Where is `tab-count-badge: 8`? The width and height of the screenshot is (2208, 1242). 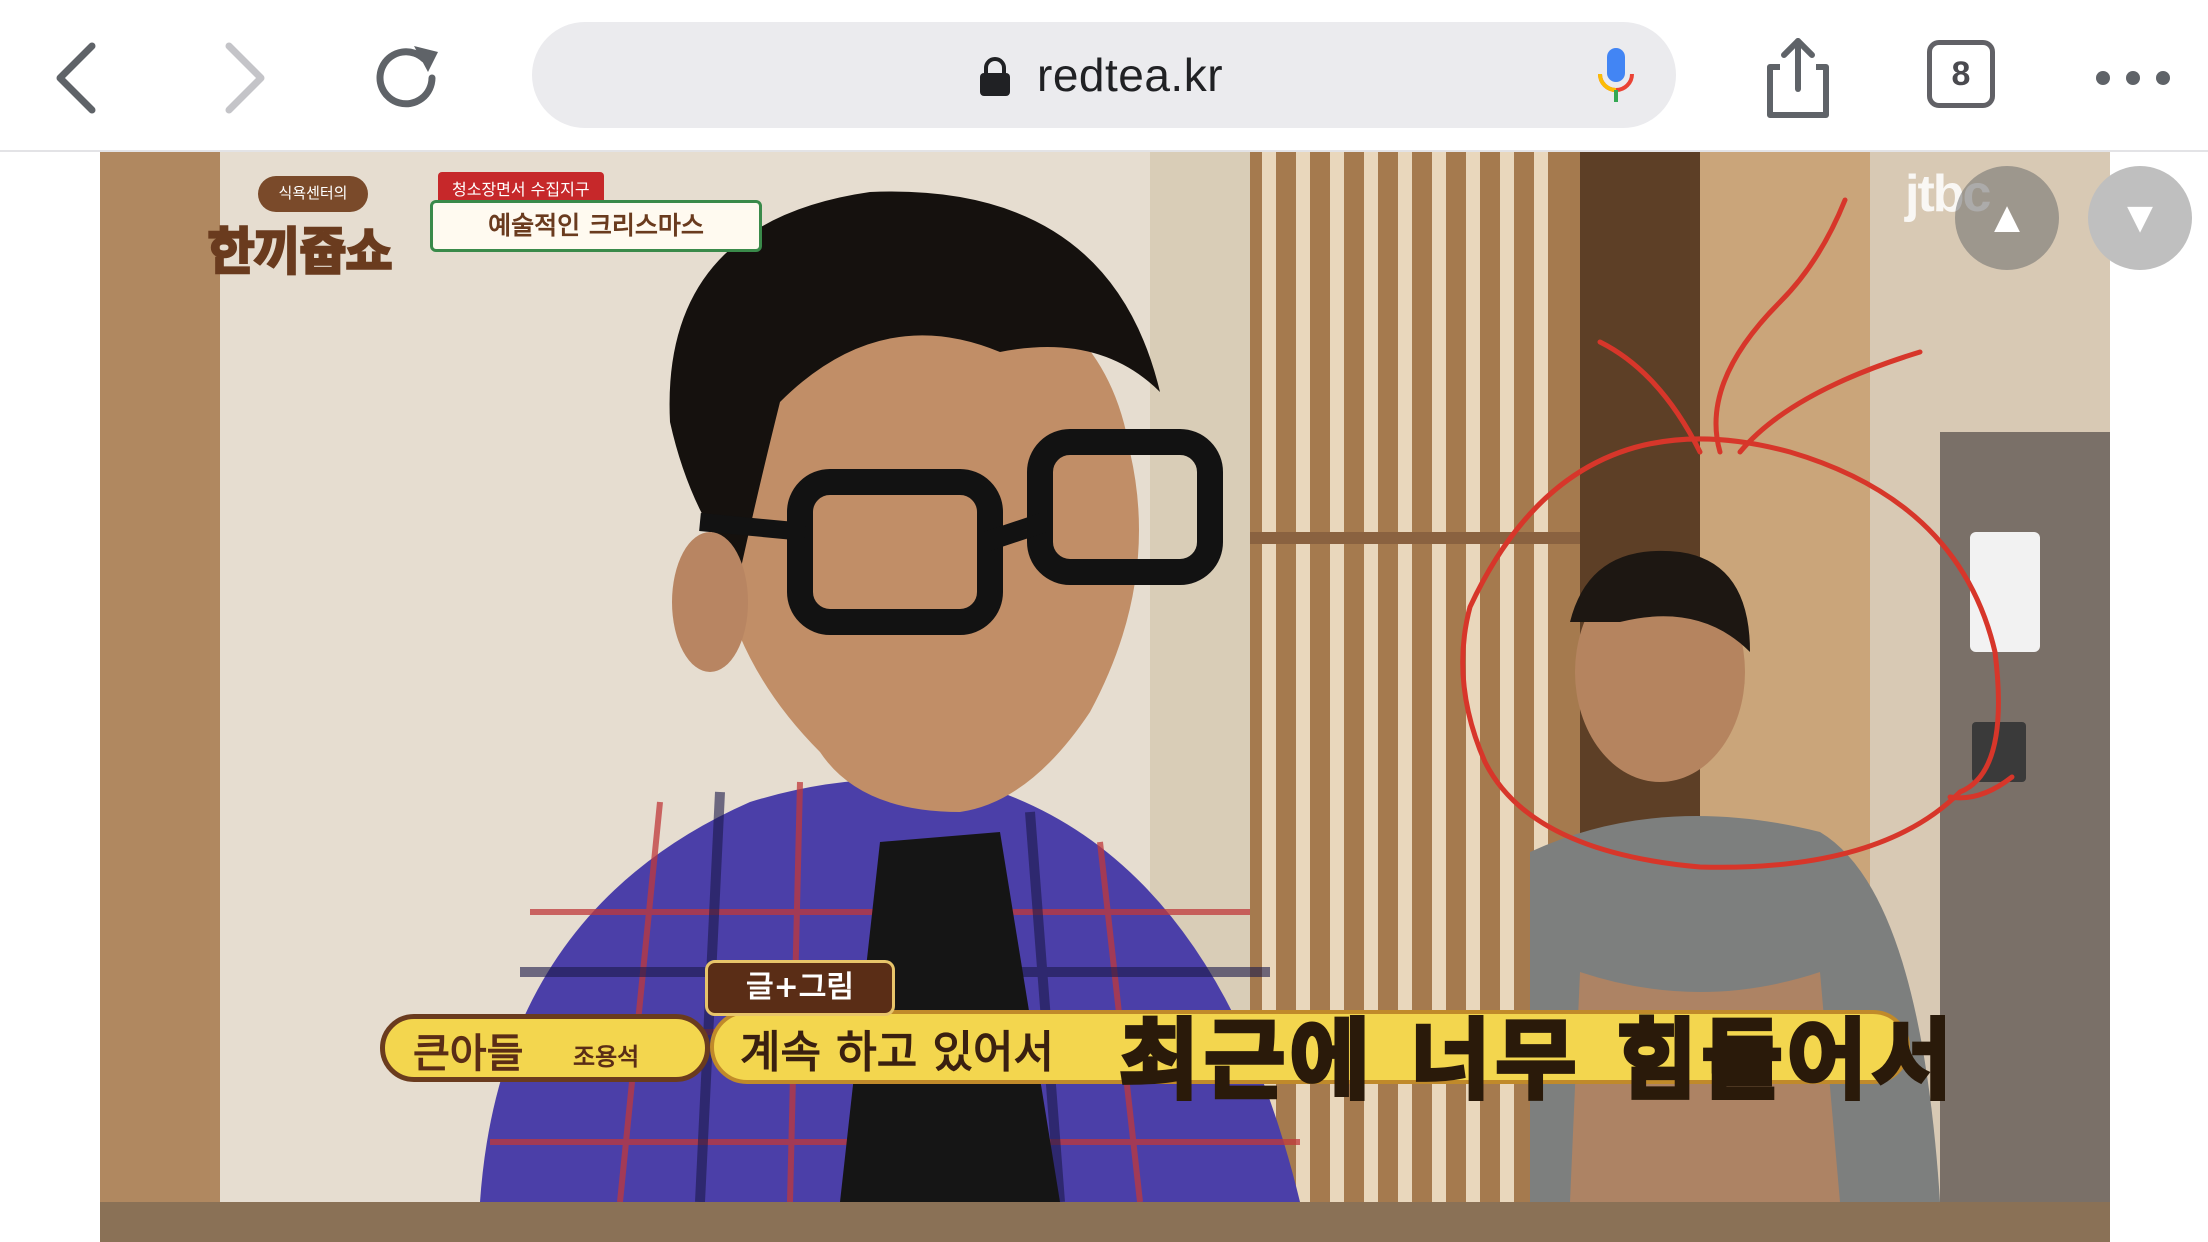 tab-count-badge: 8 is located at coordinates (1961, 74).